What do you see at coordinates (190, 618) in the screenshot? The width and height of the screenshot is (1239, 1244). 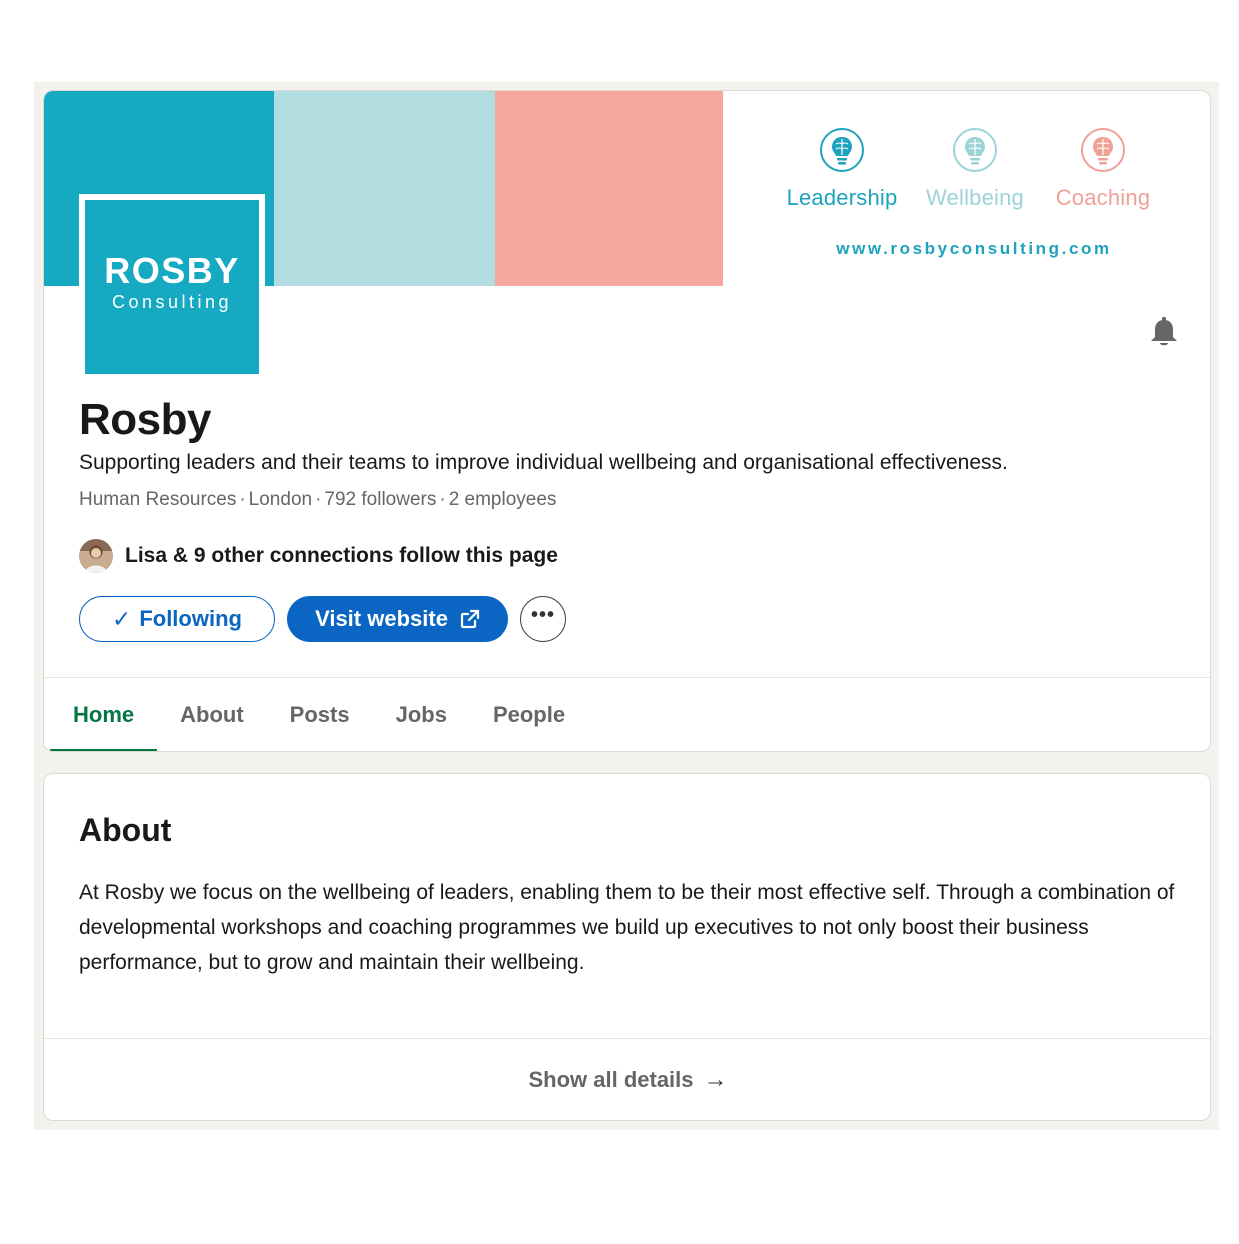 I see `following-label: Following` at bounding box center [190, 618].